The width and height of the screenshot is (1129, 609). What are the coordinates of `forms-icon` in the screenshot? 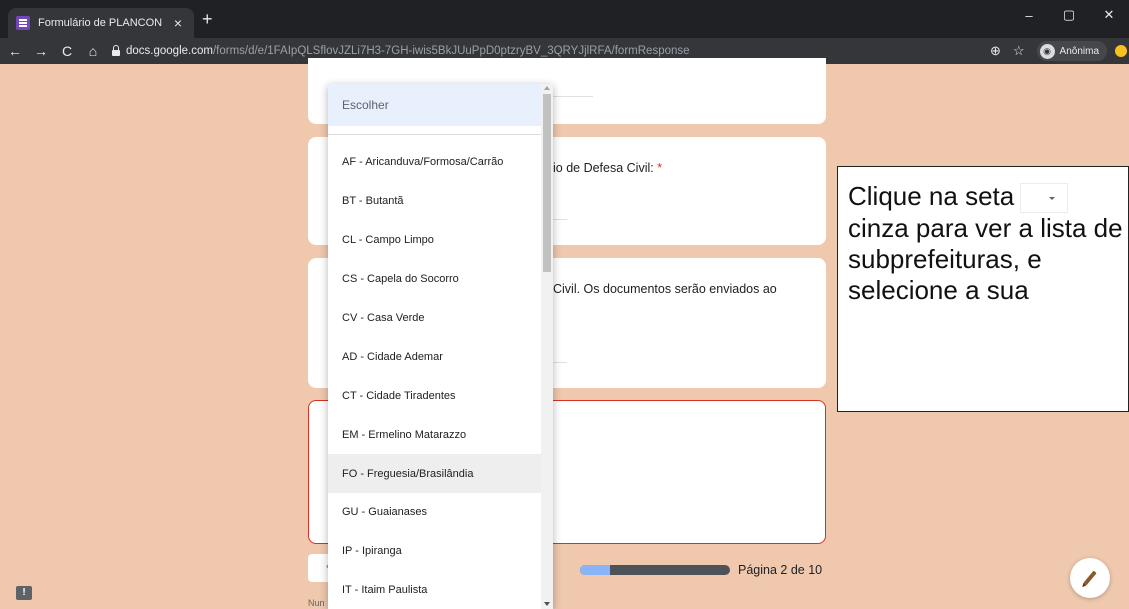 It's located at (23, 23).